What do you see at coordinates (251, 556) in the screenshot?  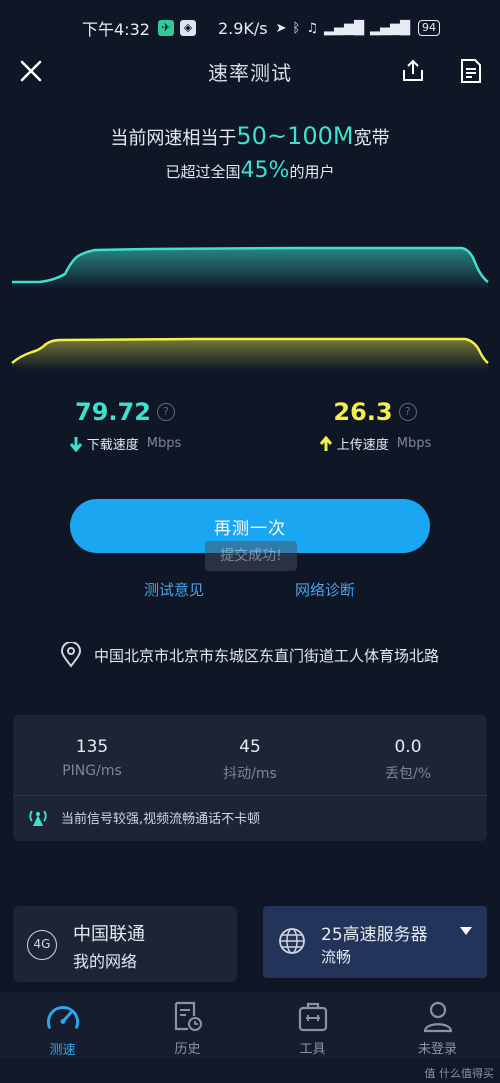 I see `toast-message: 提交成功!` at bounding box center [251, 556].